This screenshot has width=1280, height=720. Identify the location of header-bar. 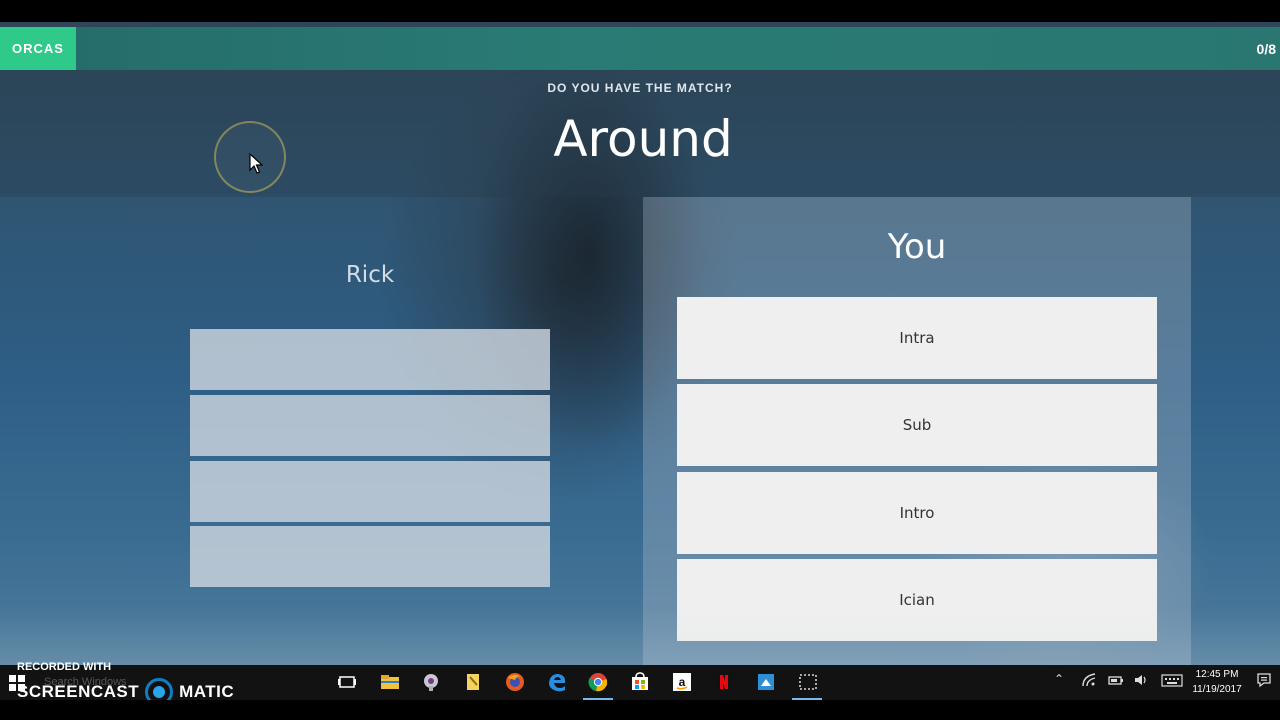
(640, 48).